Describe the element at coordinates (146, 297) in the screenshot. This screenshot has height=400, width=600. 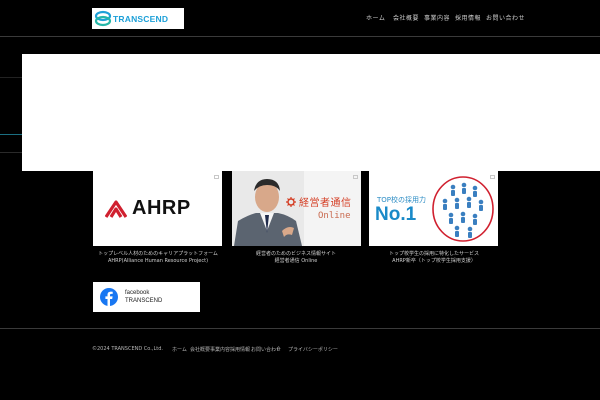
I see `facebook-widget: facebook TRANSCEND` at that location.